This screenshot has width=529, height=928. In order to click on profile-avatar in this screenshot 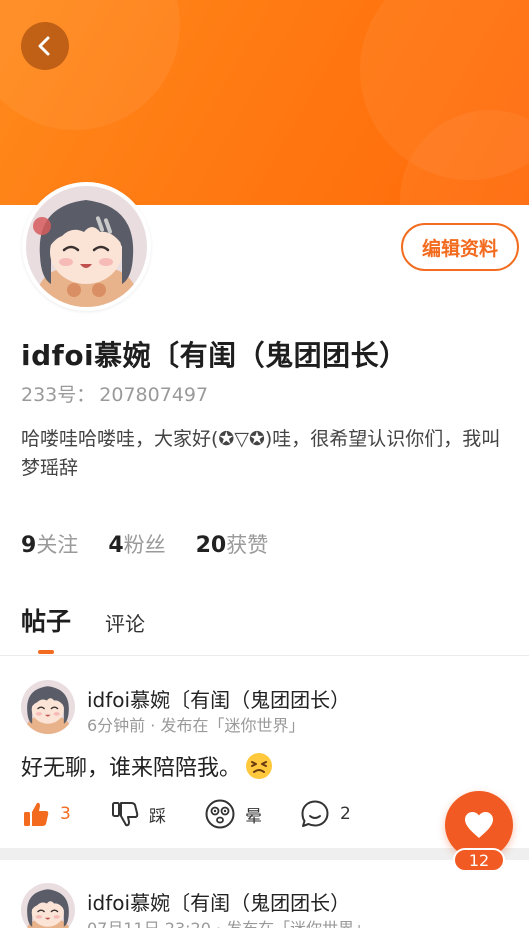, I will do `click(86, 246)`.